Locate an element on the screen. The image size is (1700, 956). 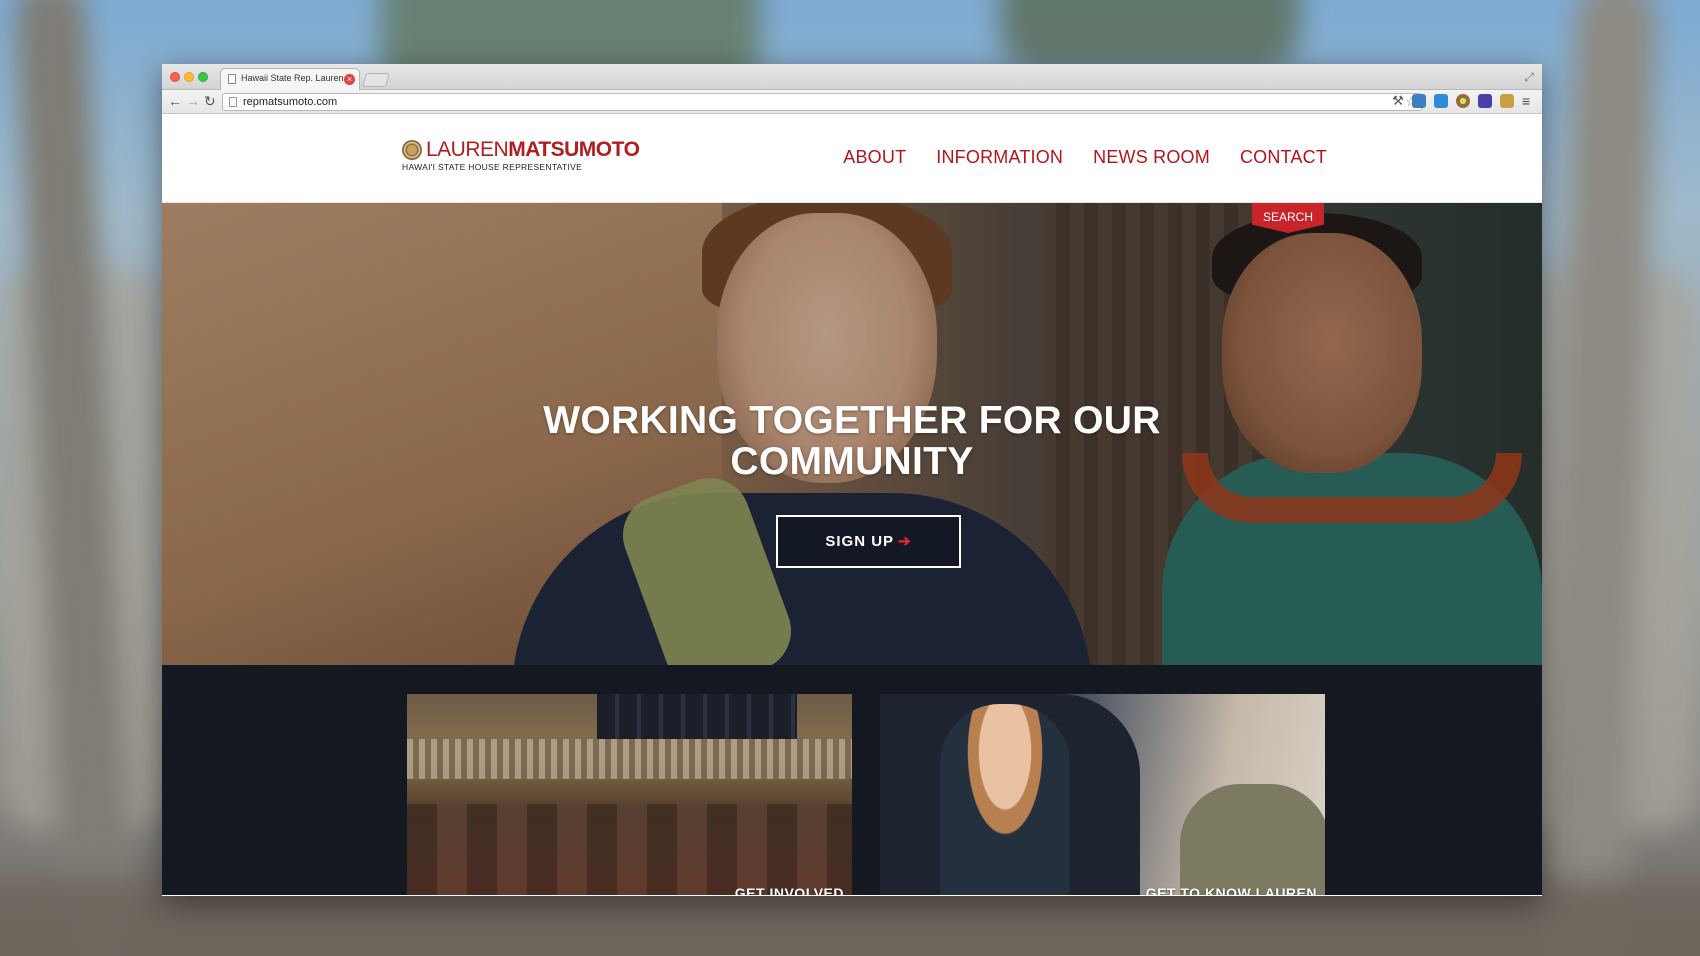
close-window-button is located at coordinates (175, 77).